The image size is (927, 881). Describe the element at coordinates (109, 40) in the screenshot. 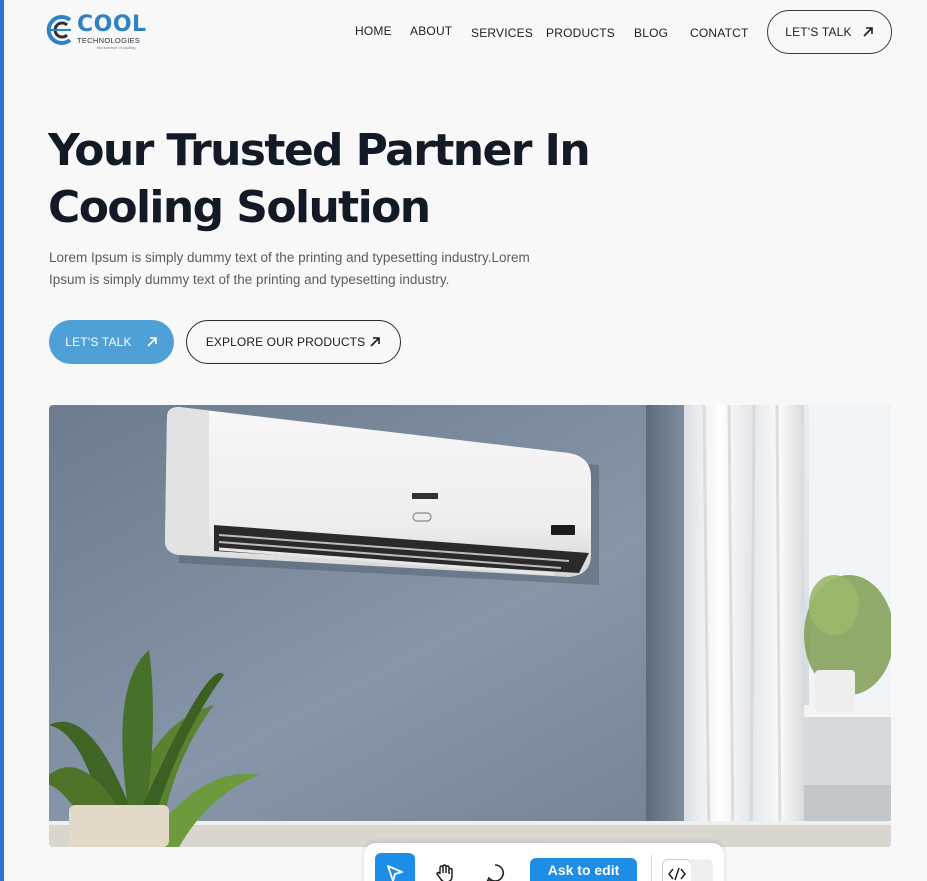

I see `brand-subtitle: TECHNOLOGIES` at that location.